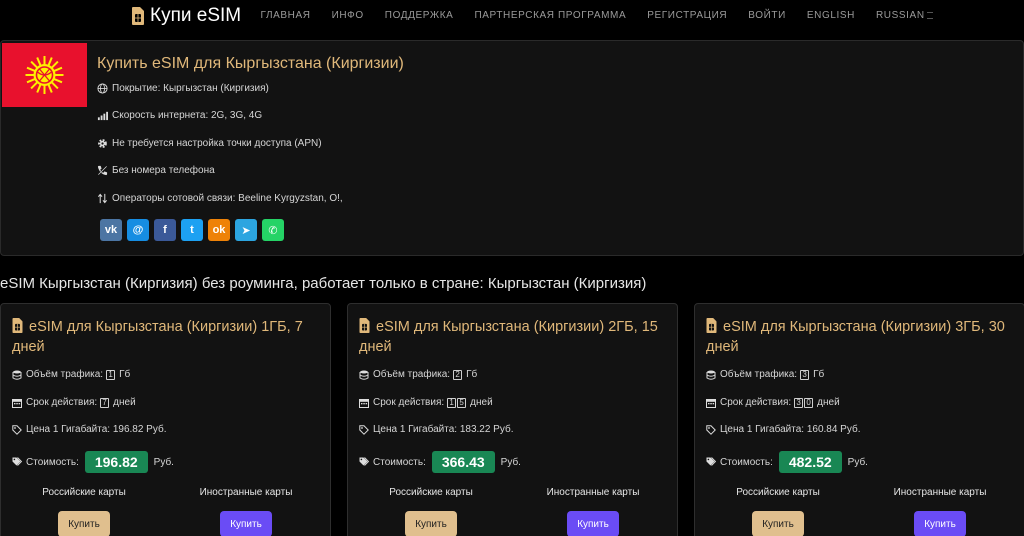 This screenshot has width=1024, height=536. I want to click on nav-english: ENGLISH, so click(830, 15).